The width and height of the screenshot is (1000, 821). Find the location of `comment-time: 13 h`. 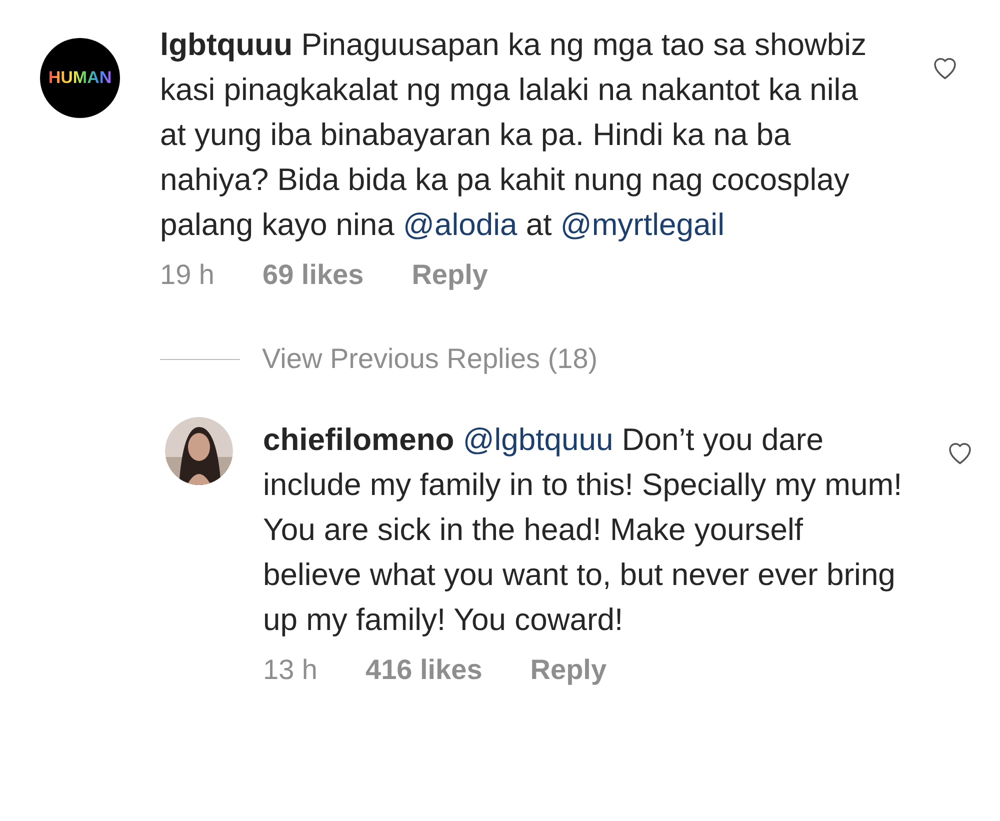

comment-time: 13 h is located at coordinates (290, 670).